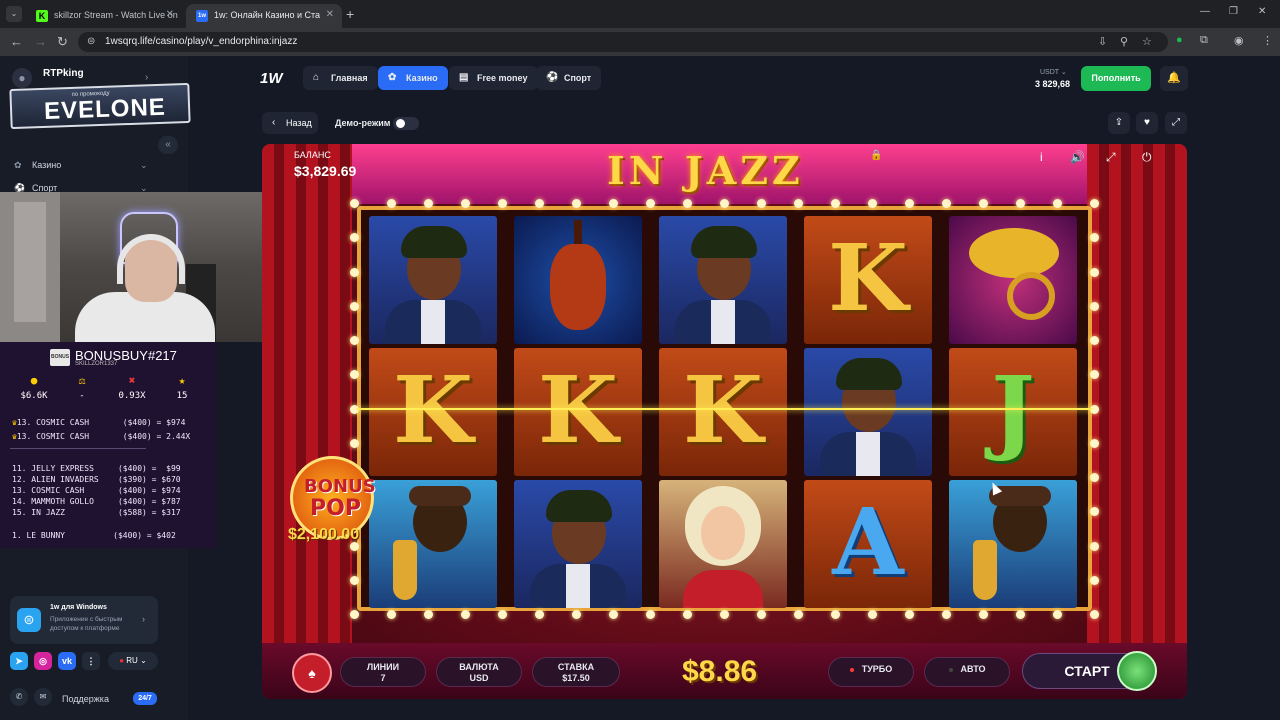 This screenshot has width=1280, height=720. I want to click on share-icon: ⇪, so click(1119, 123).